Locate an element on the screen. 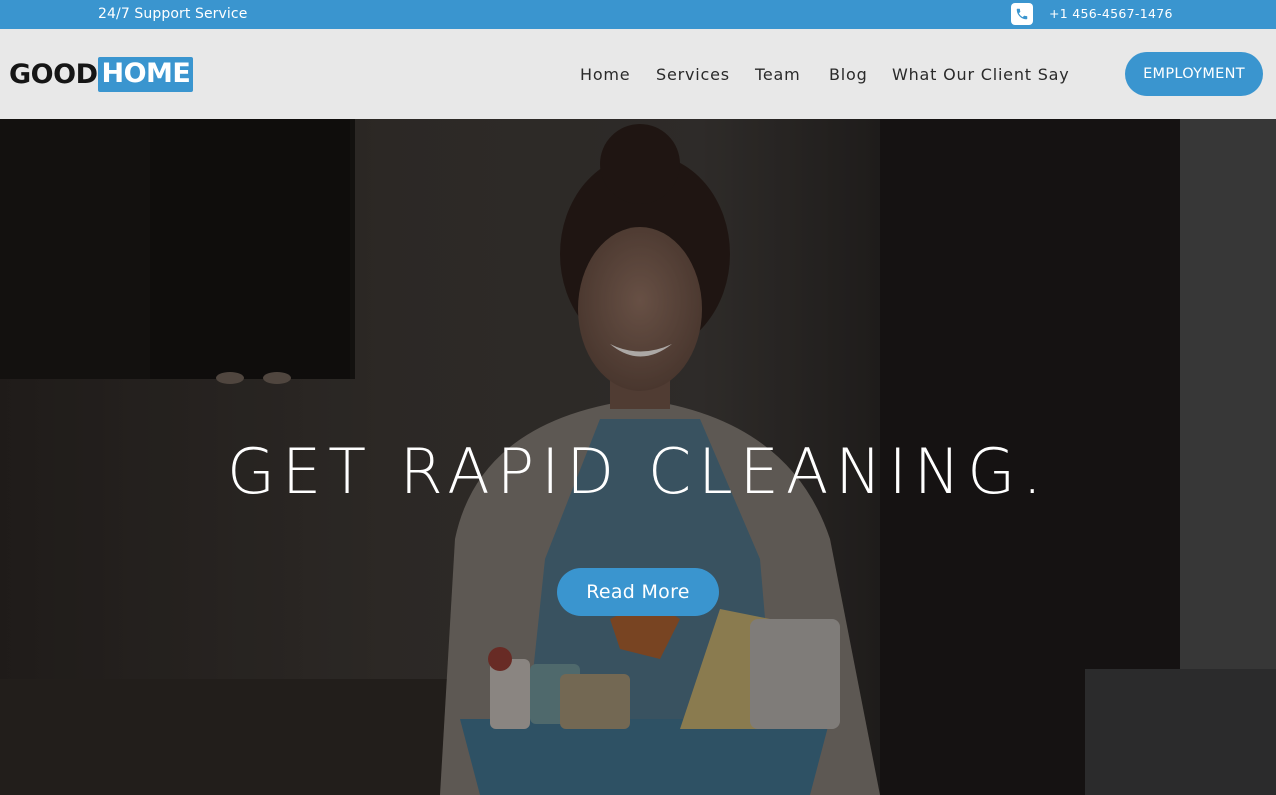 The width and height of the screenshot is (1276, 795). nav-home: Home is located at coordinates (605, 74).